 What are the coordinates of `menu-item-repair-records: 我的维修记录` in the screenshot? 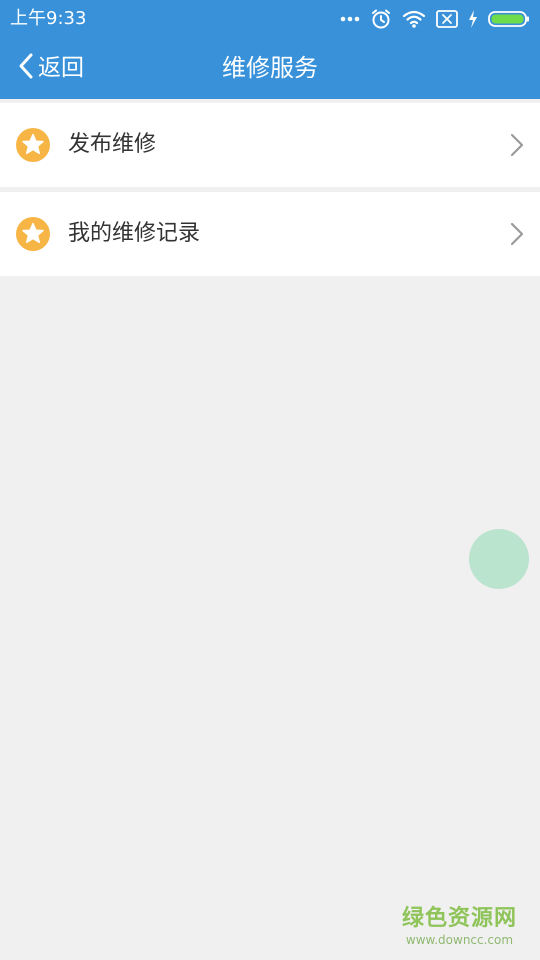 It's located at (270, 234).